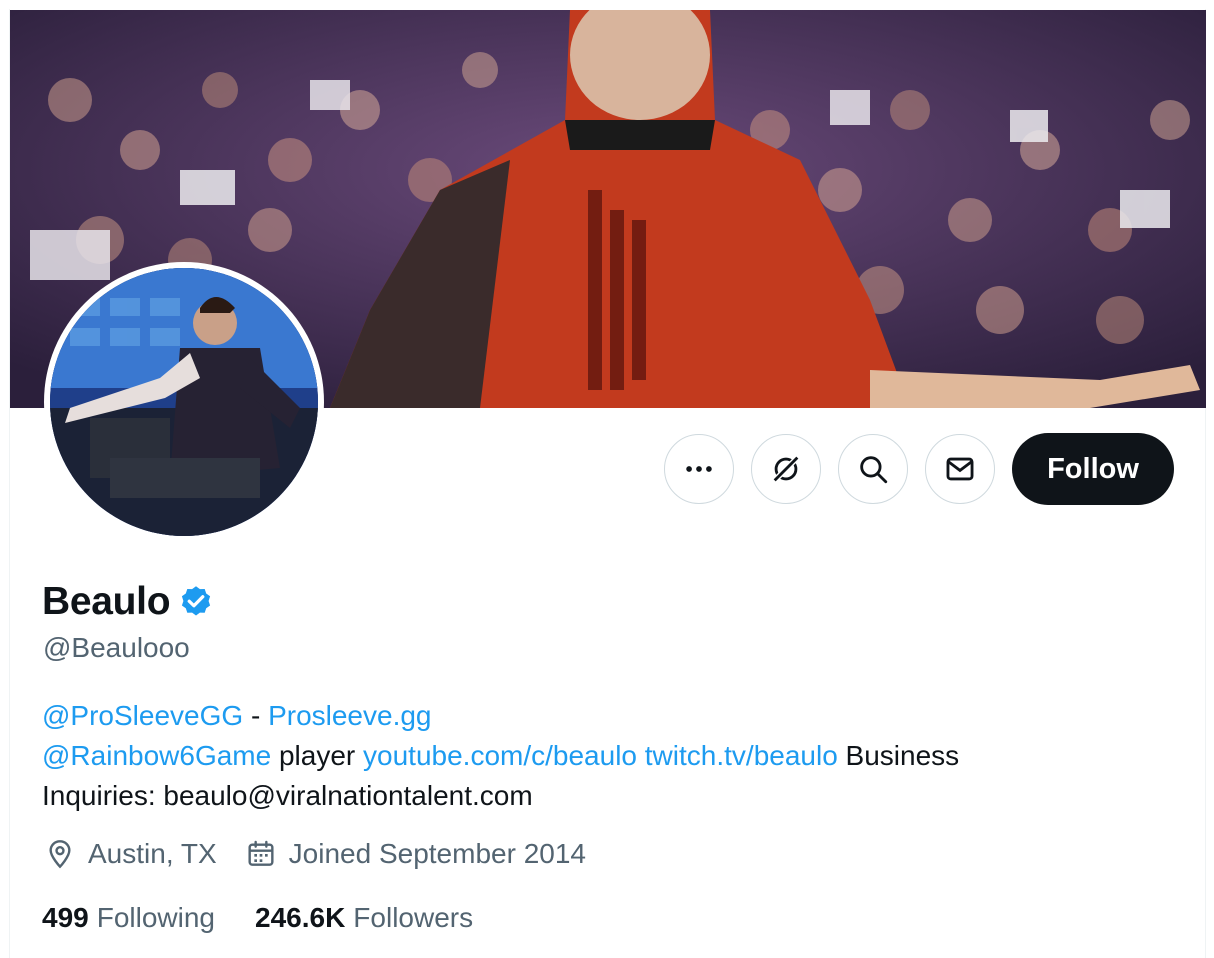 This screenshot has width=1214, height=958. I want to click on profile-meta: Austin, TX Joined September 2014, so click(329, 854).